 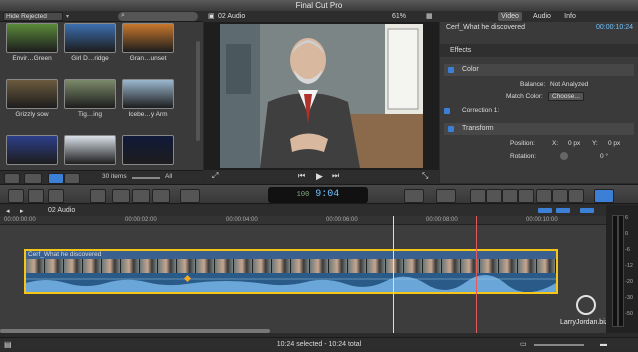 What do you see at coordinates (56, 196) in the screenshot?
I see `media-button` at bounding box center [56, 196].